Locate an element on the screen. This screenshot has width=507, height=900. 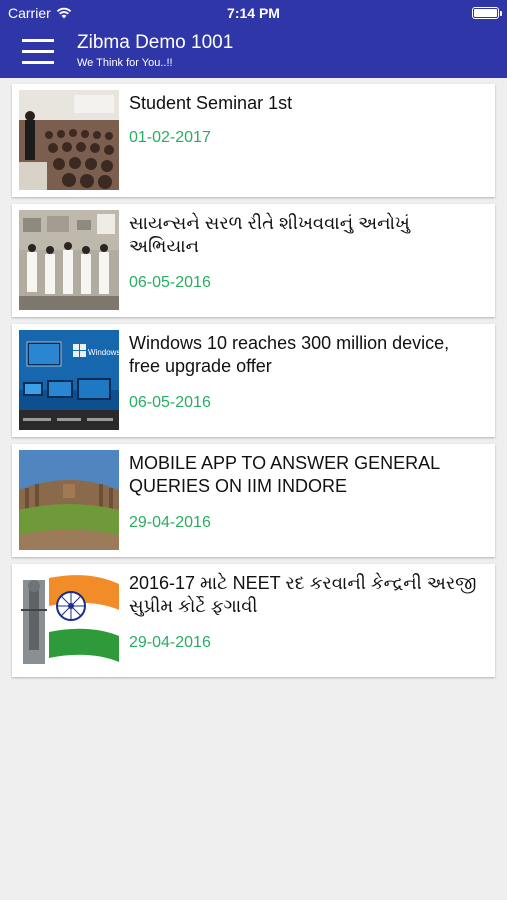
app-subtitle: We Think for You..!! is located at coordinates (125, 63).